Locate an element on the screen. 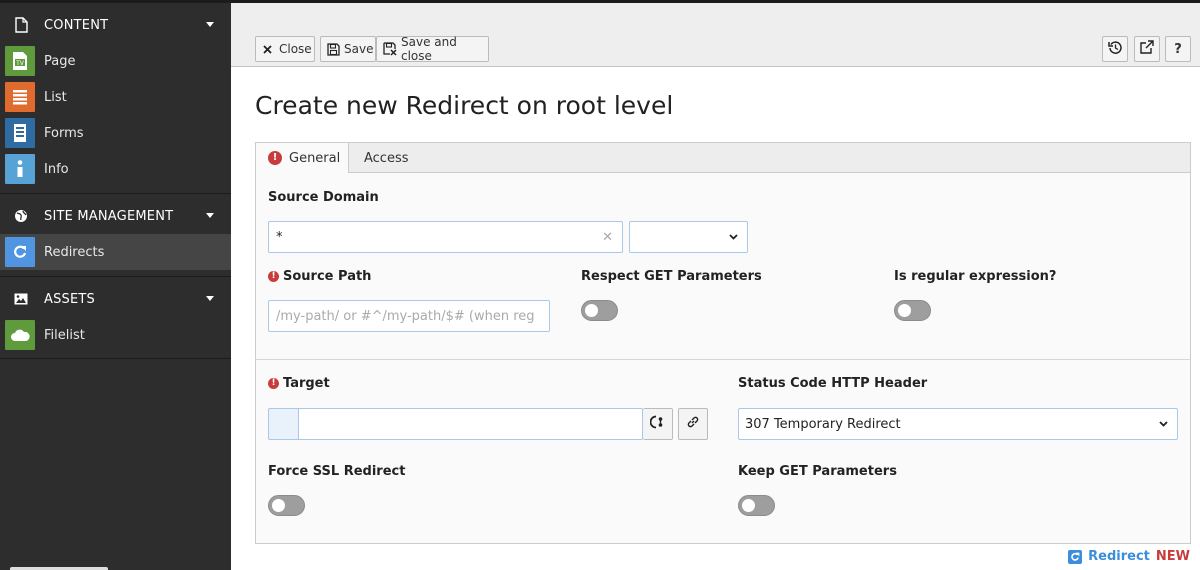  history-button is located at coordinates (1115, 49).